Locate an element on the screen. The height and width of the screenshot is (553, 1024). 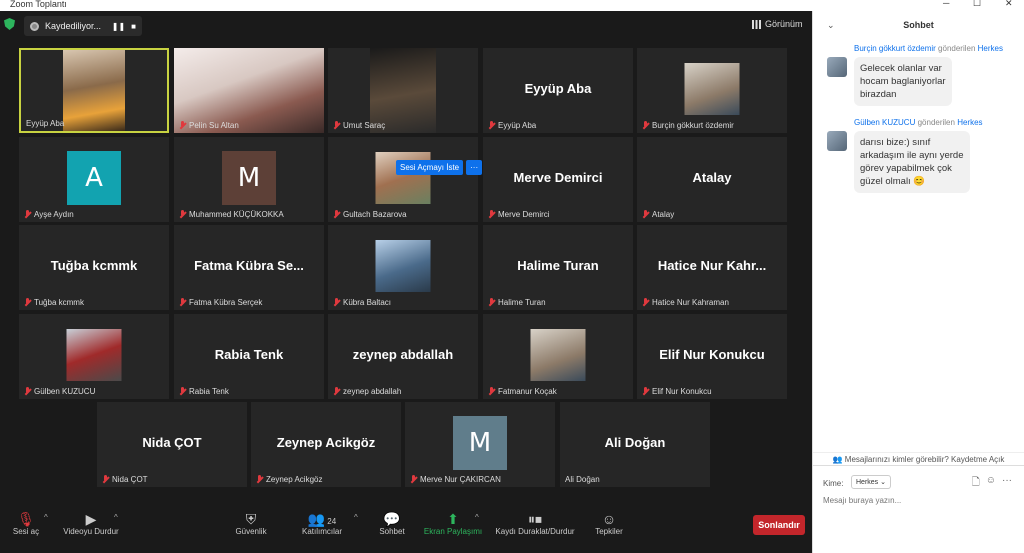
participant-name-label: Zeynep Acikgöz is located at coordinates (294, 479).